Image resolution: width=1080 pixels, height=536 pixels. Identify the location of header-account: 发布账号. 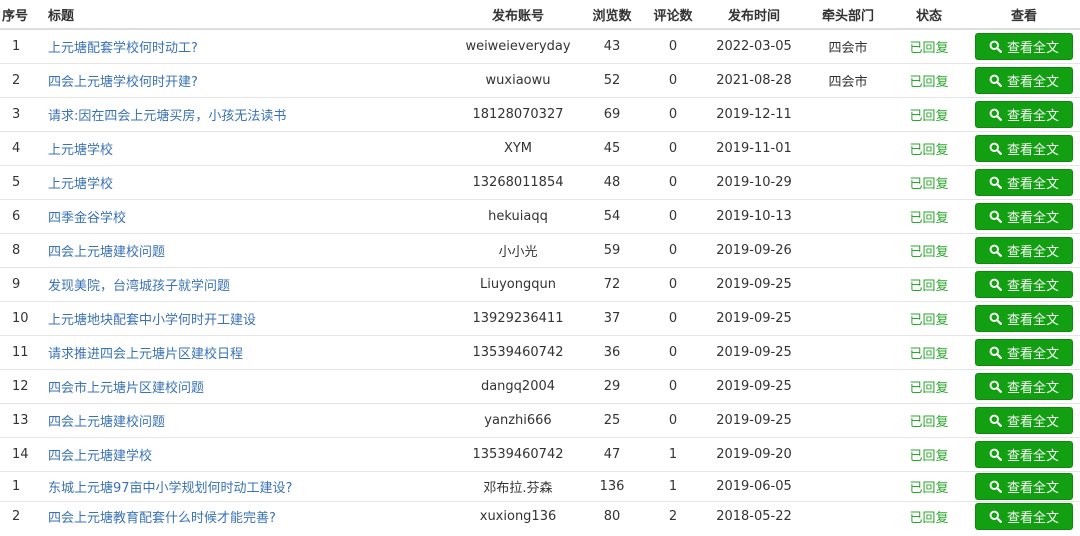
(518, 15).